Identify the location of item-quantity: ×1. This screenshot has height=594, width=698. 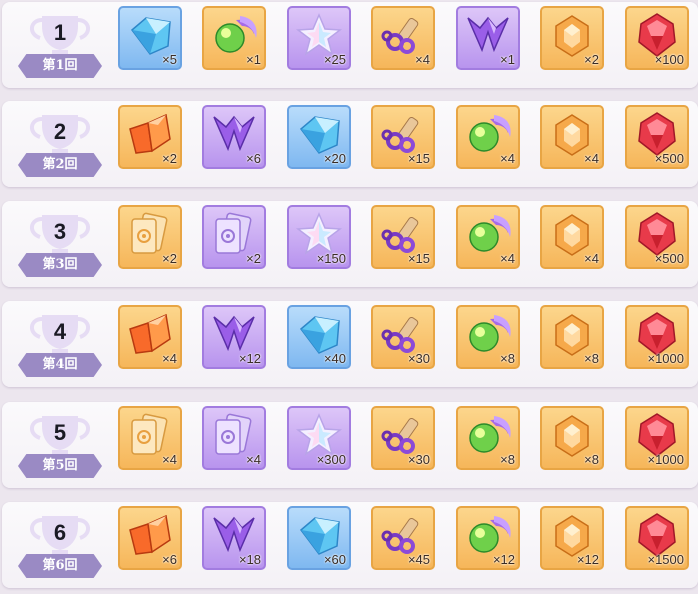
(253, 59).